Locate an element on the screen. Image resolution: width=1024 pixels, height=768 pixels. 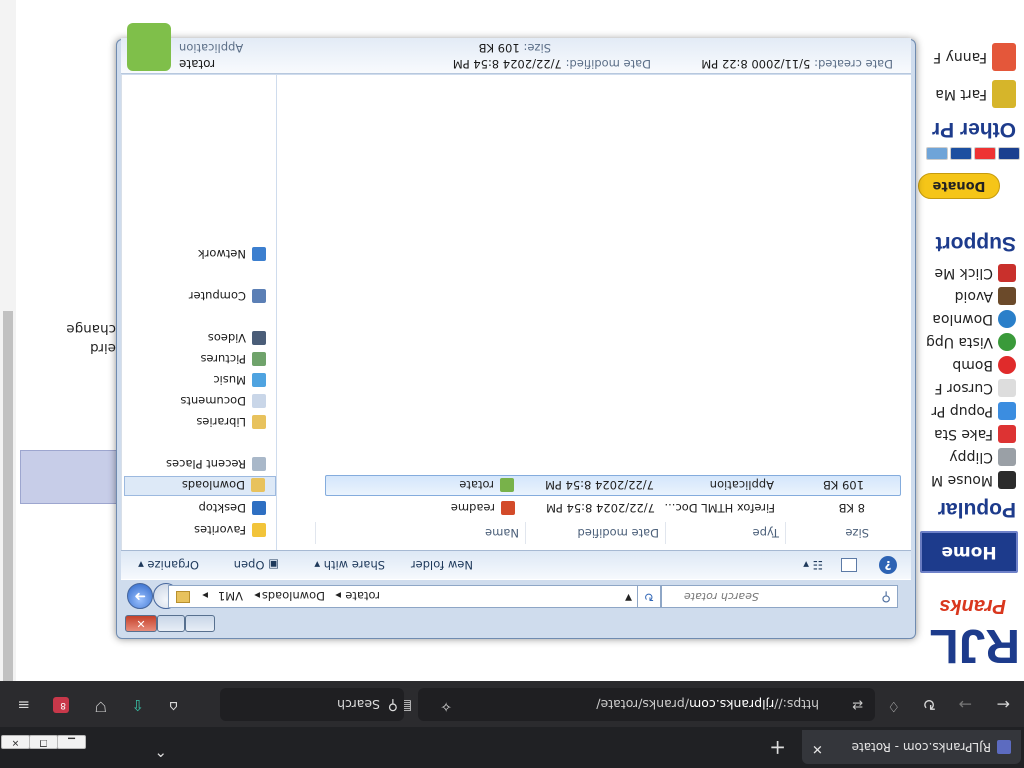
menu-icon: ≡ is located at coordinates (23, 705).